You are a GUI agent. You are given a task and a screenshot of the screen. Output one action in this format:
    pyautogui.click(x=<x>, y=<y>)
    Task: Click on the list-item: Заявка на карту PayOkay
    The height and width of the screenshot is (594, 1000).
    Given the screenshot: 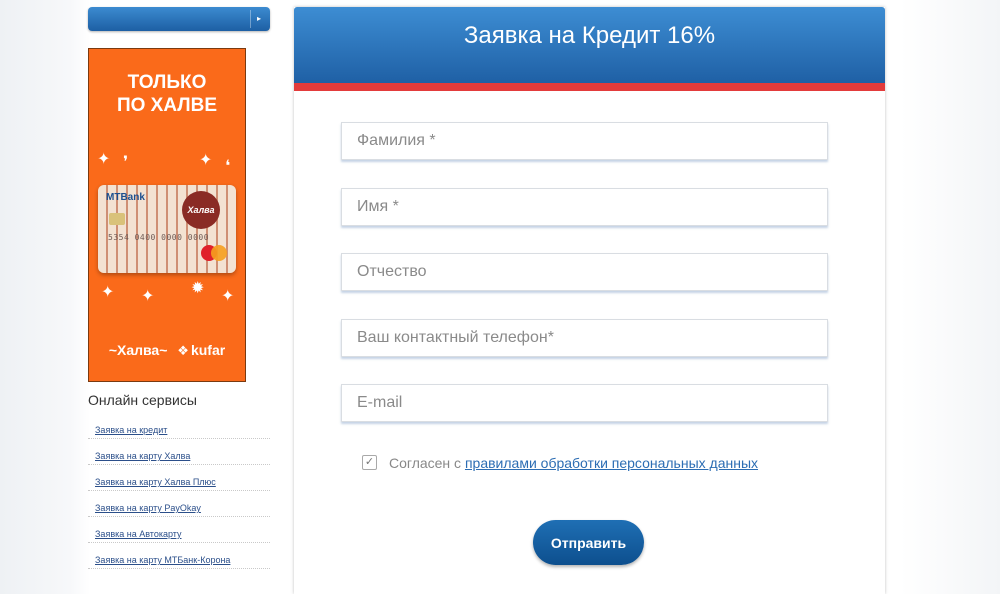 What is the action you would take?
    pyautogui.click(x=179, y=504)
    